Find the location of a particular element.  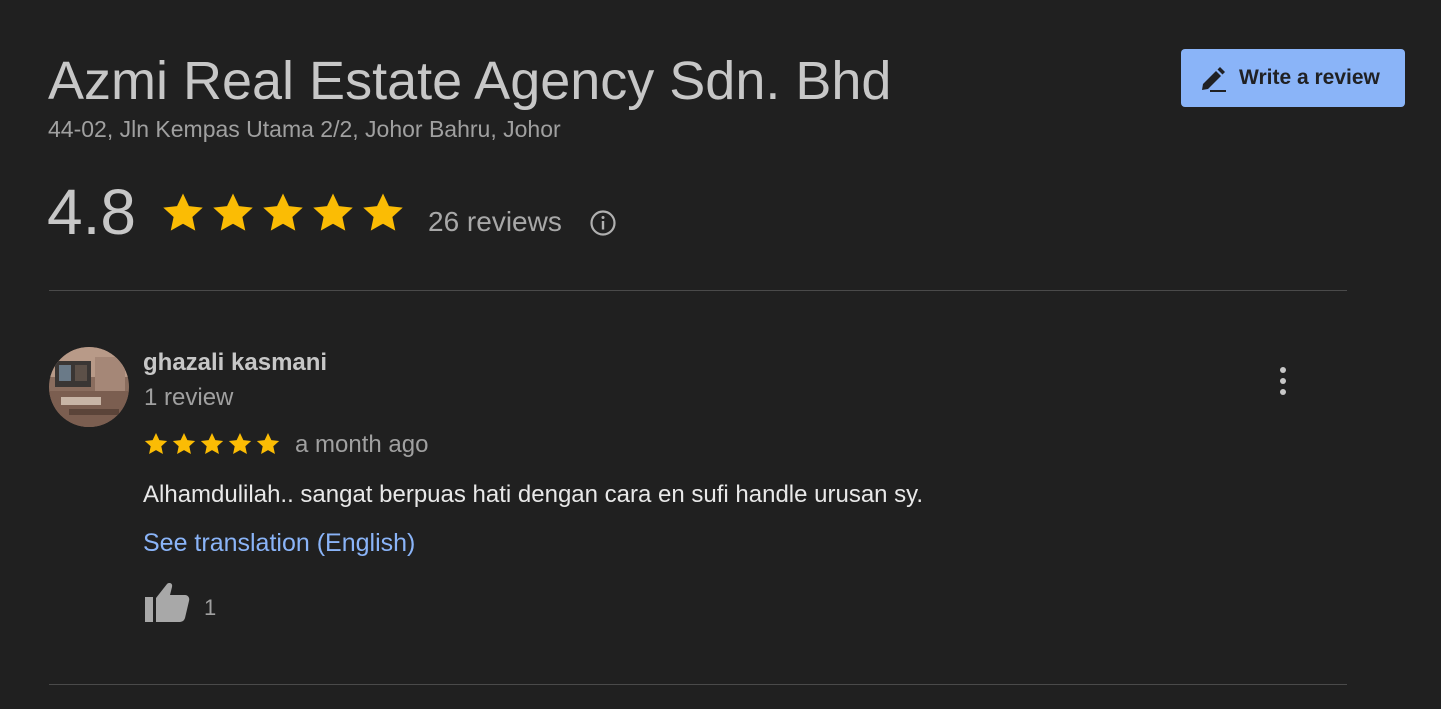

business-name: Azmi Real Estate Agency Sdn. Bhd is located at coordinates (470, 81).